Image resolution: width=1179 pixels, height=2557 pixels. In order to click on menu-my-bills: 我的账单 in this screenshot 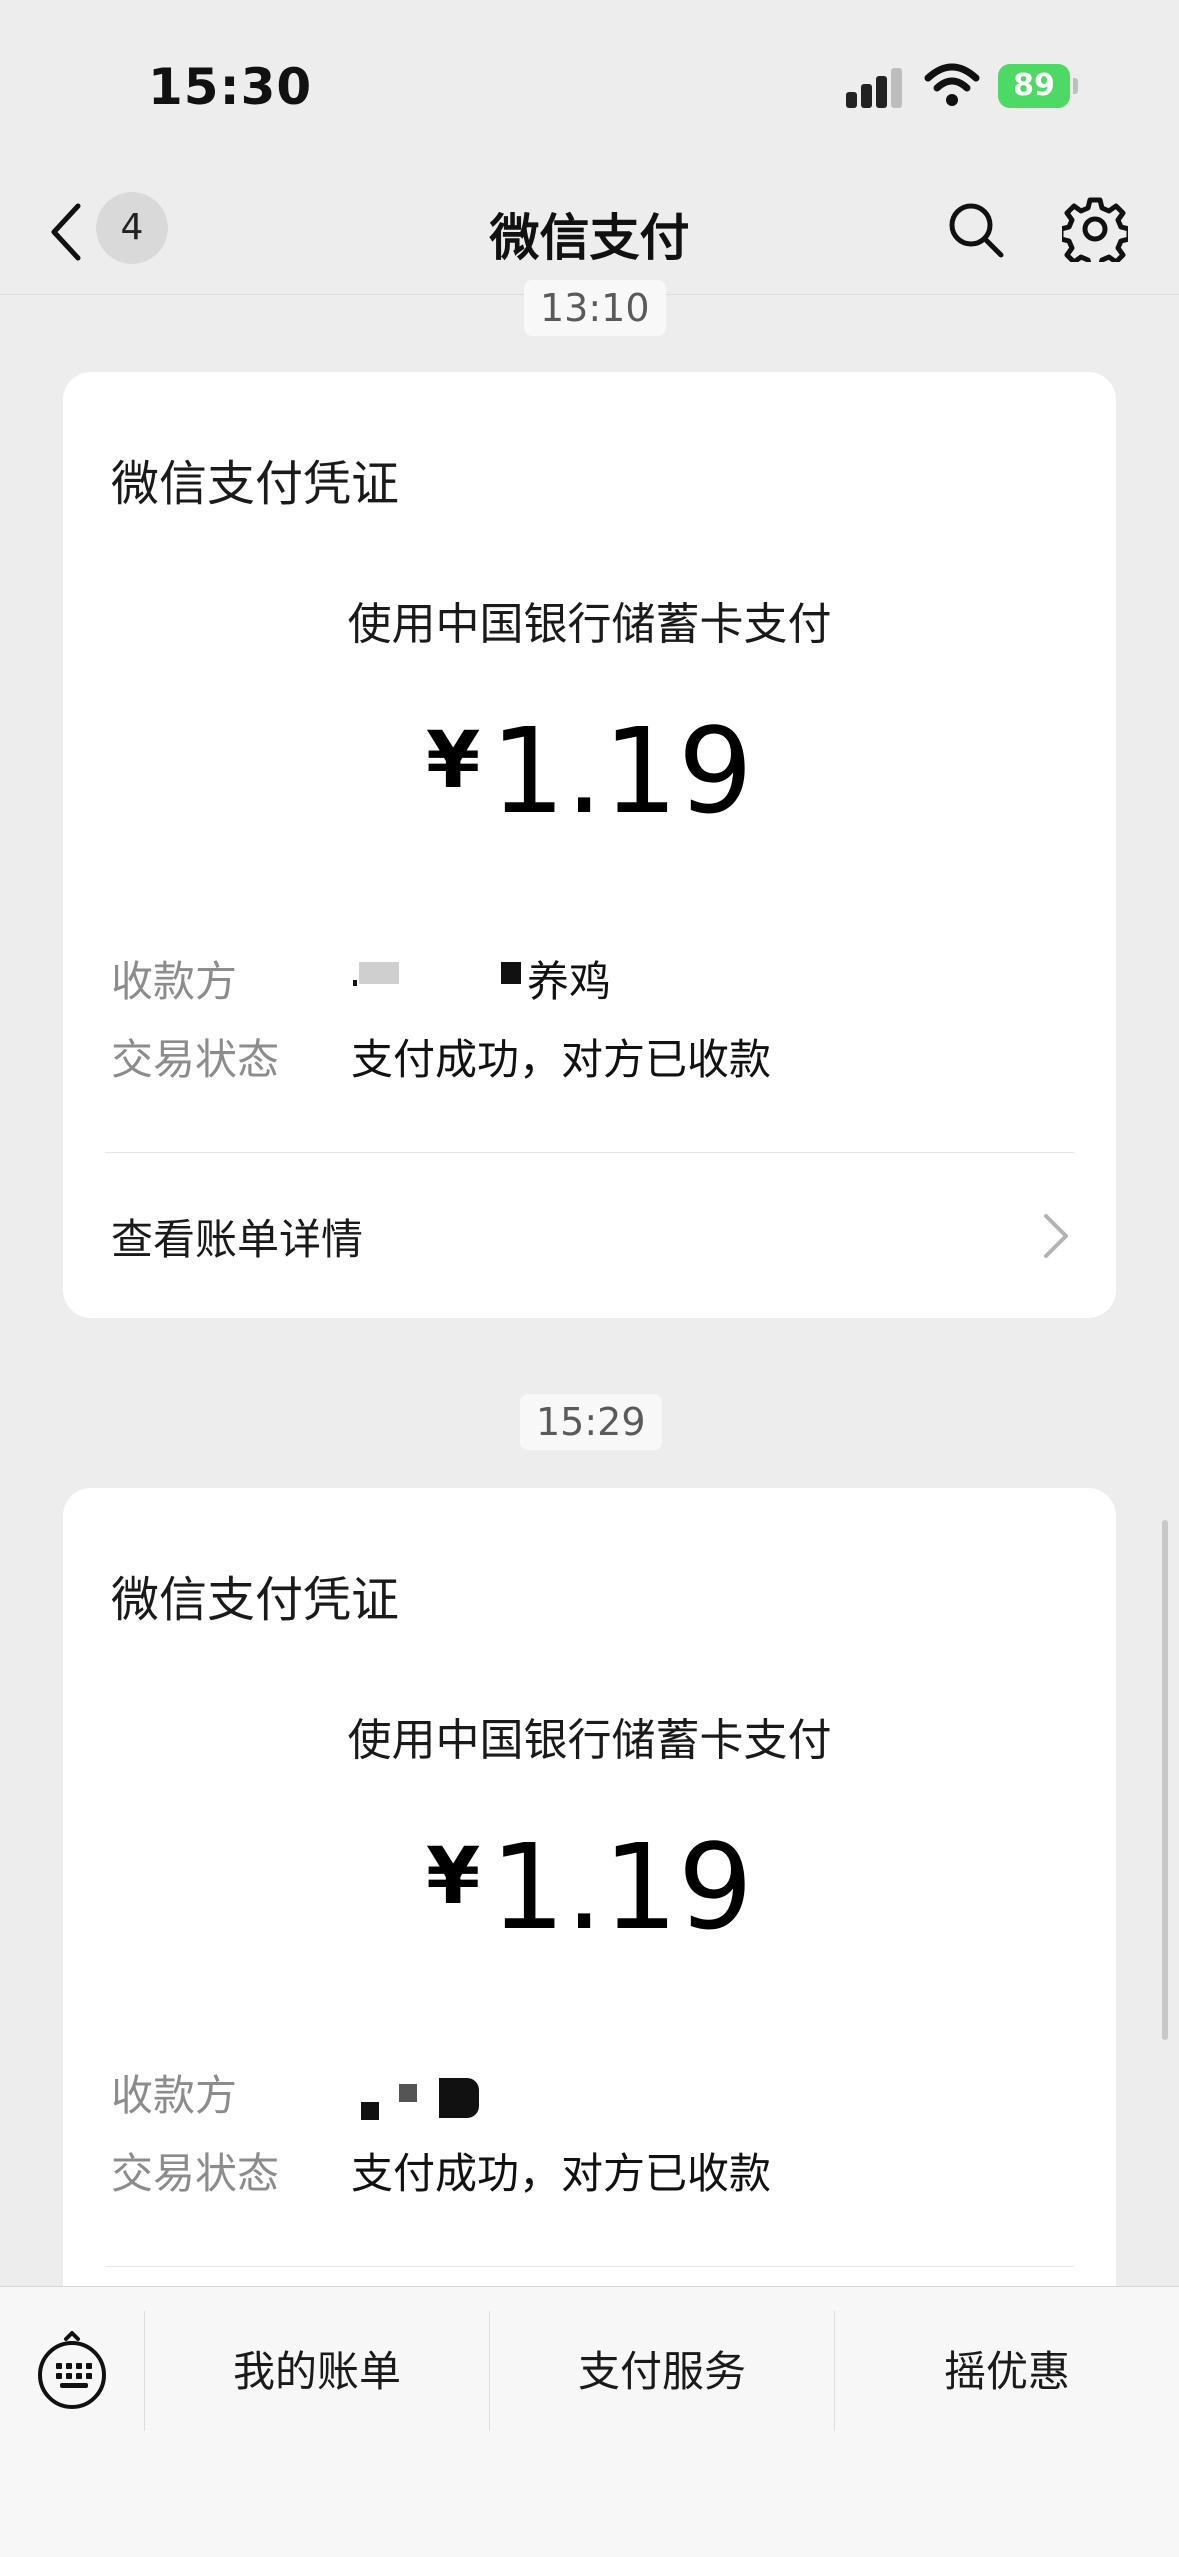, I will do `click(317, 2372)`.